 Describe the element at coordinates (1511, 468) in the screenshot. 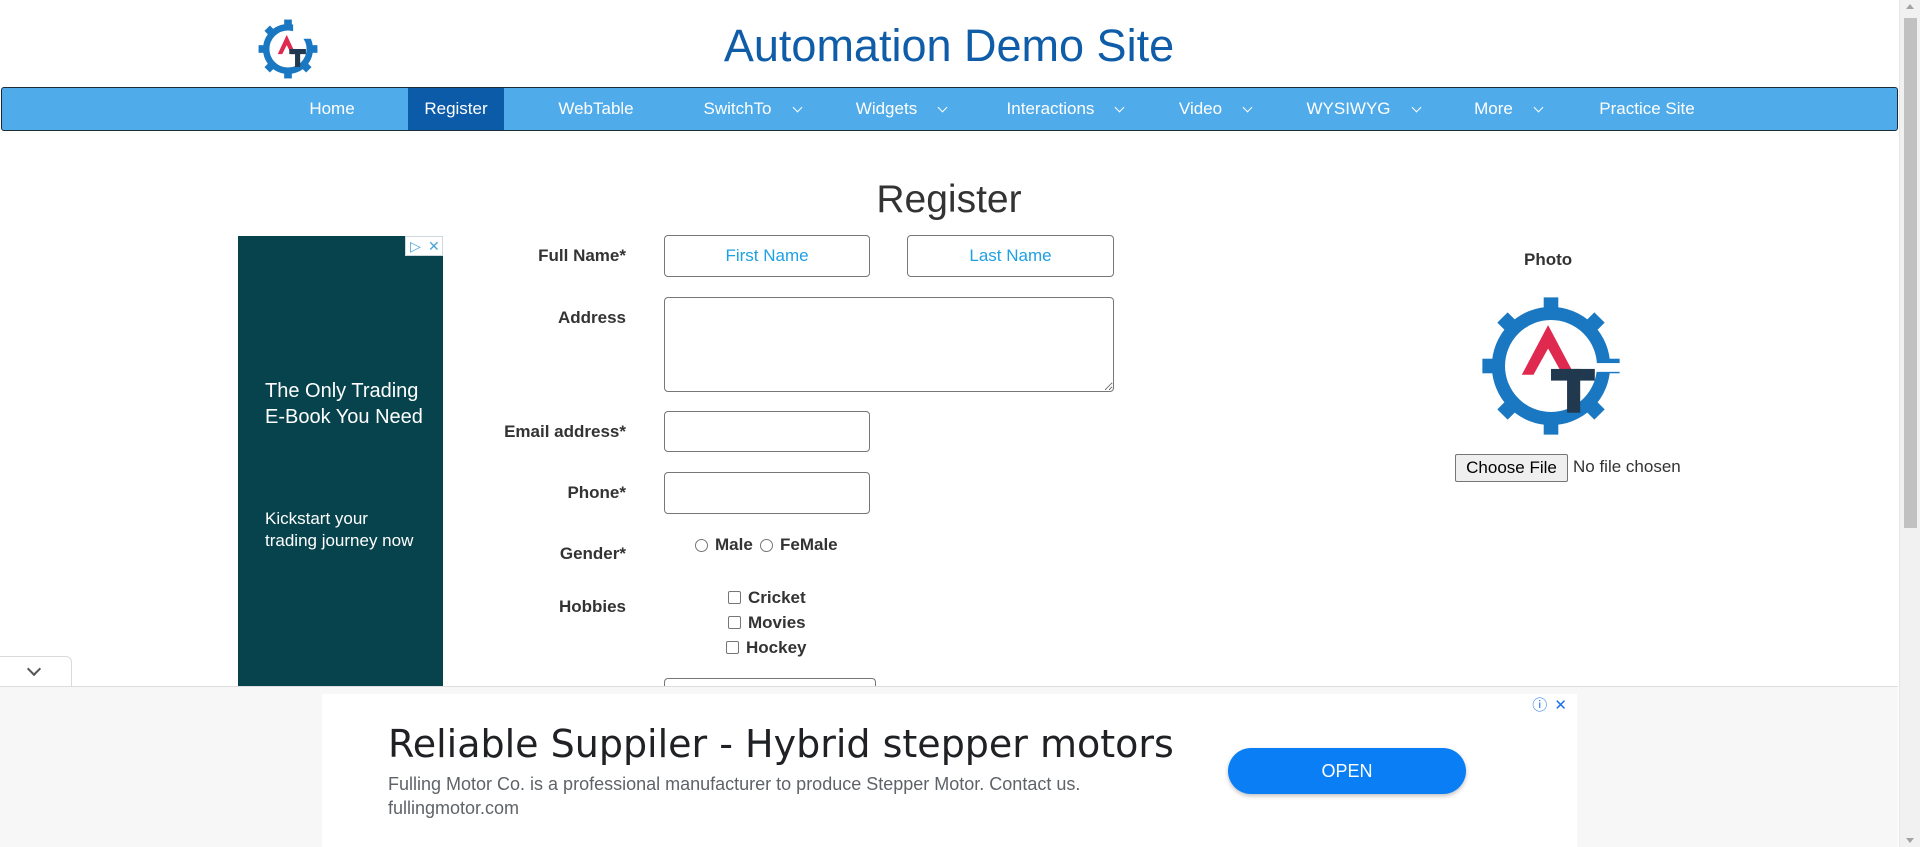

I see `choose-file-button: Choose File` at that location.